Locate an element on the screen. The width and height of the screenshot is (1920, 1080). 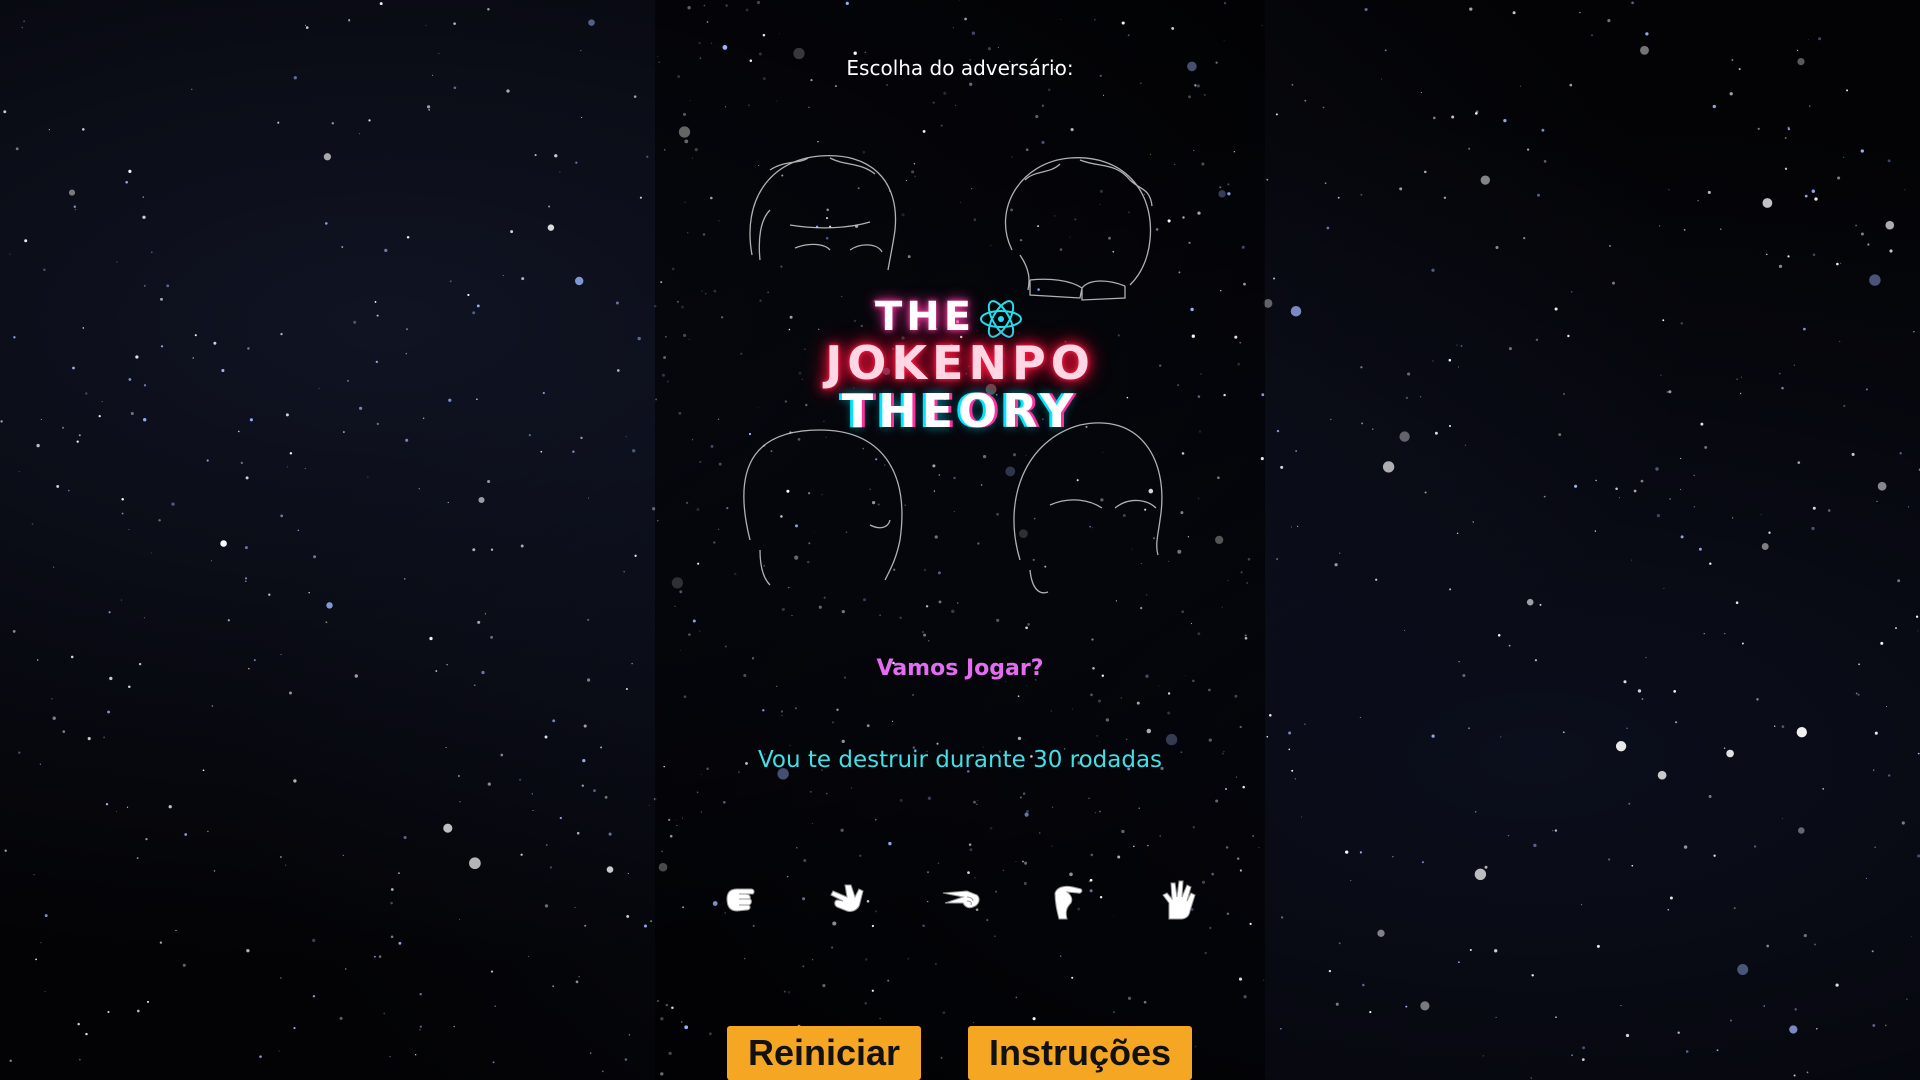
restart-button: Reiniciar is located at coordinates (824, 1053).